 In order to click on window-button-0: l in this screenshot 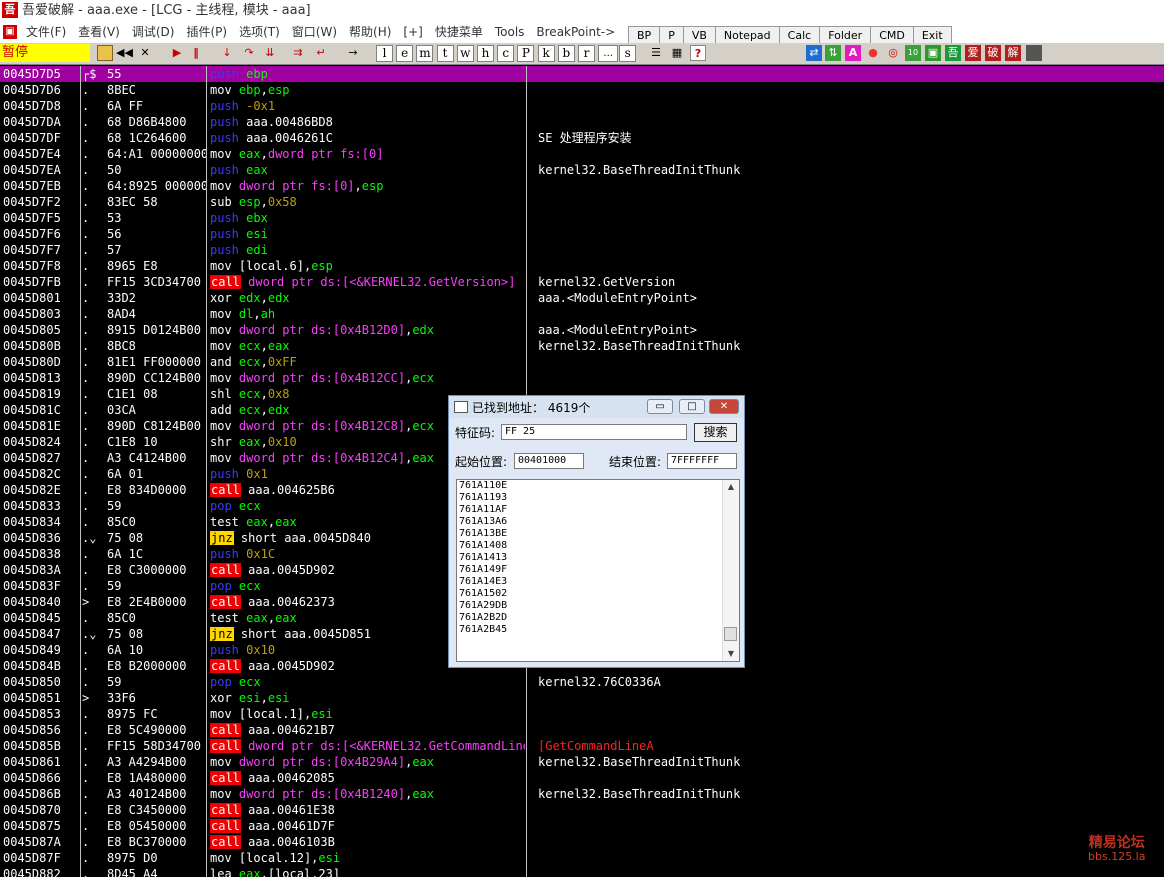, I will do `click(384, 53)`.